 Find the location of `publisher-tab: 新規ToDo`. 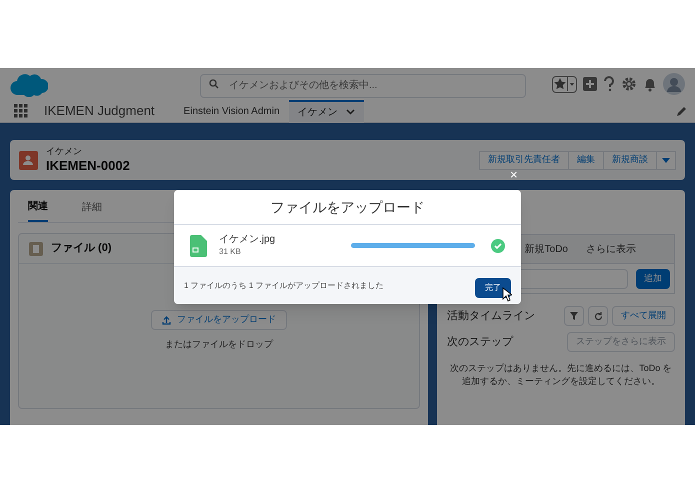

publisher-tab: 新規ToDo is located at coordinates (546, 249).